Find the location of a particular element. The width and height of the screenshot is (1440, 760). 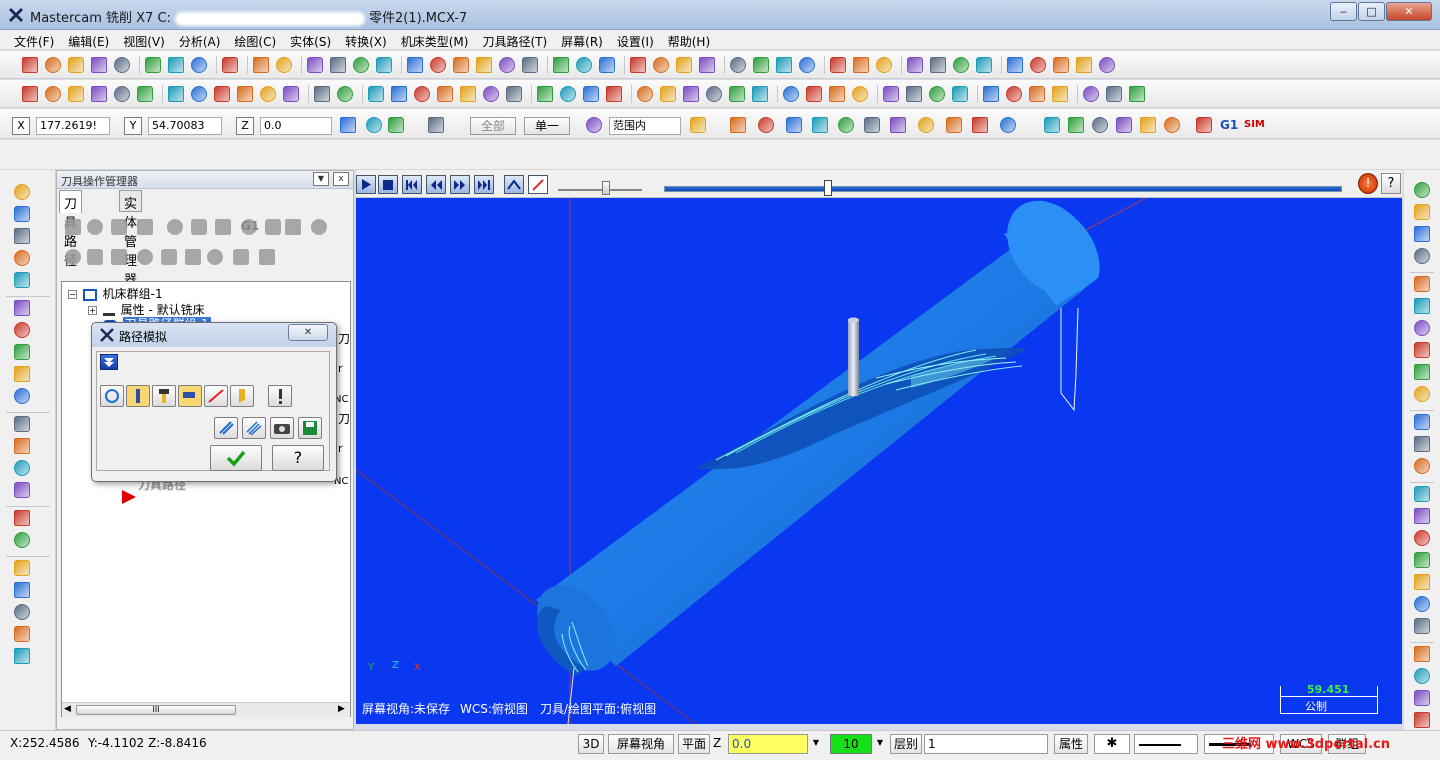

z-depth-input: 0.0 is located at coordinates (768, 744).